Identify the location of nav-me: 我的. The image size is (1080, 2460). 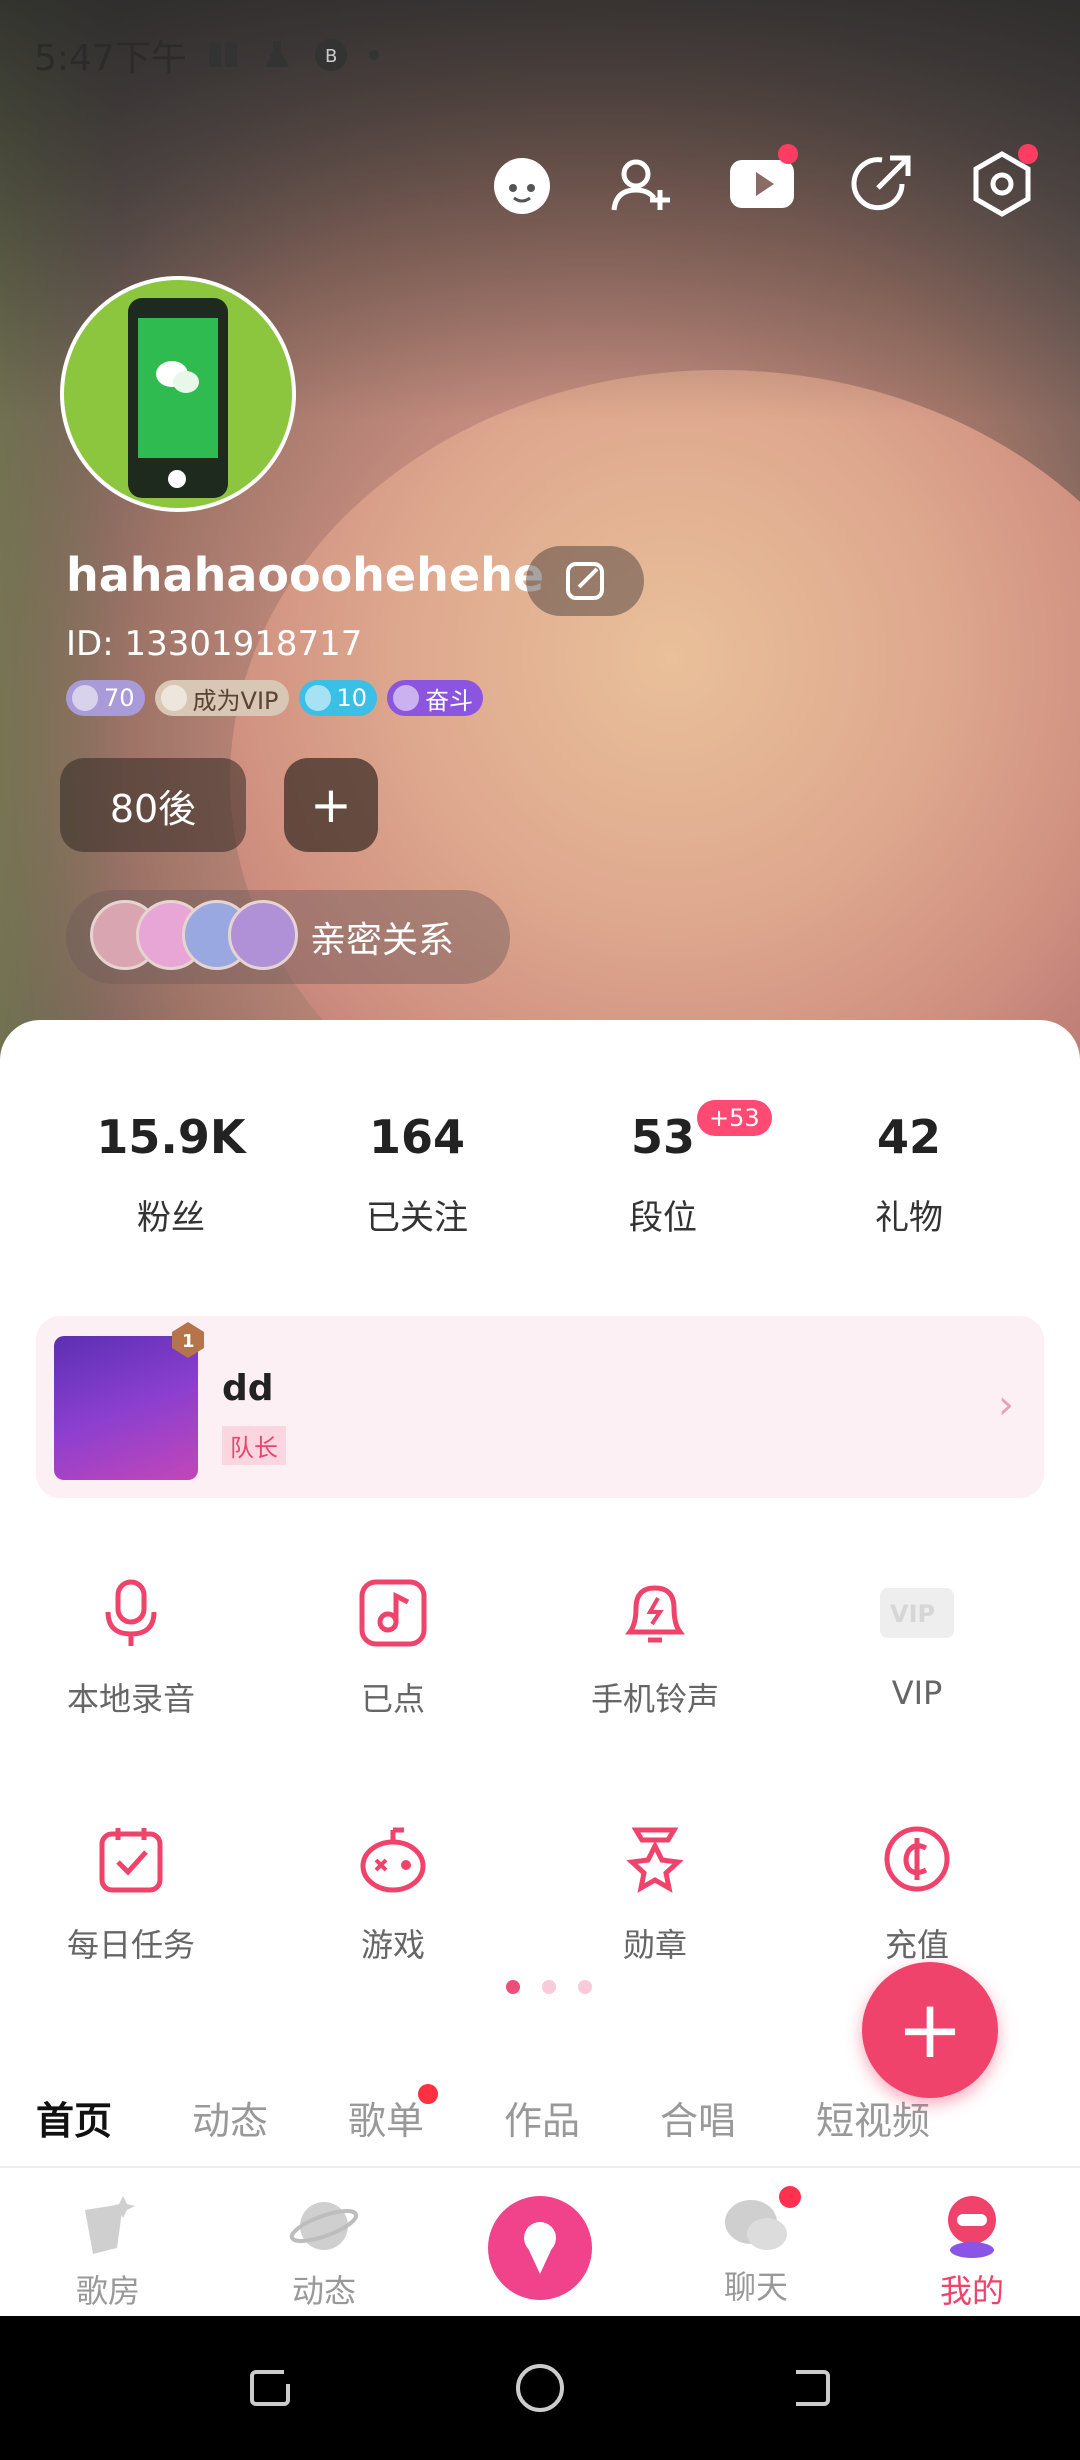
(972, 2240).